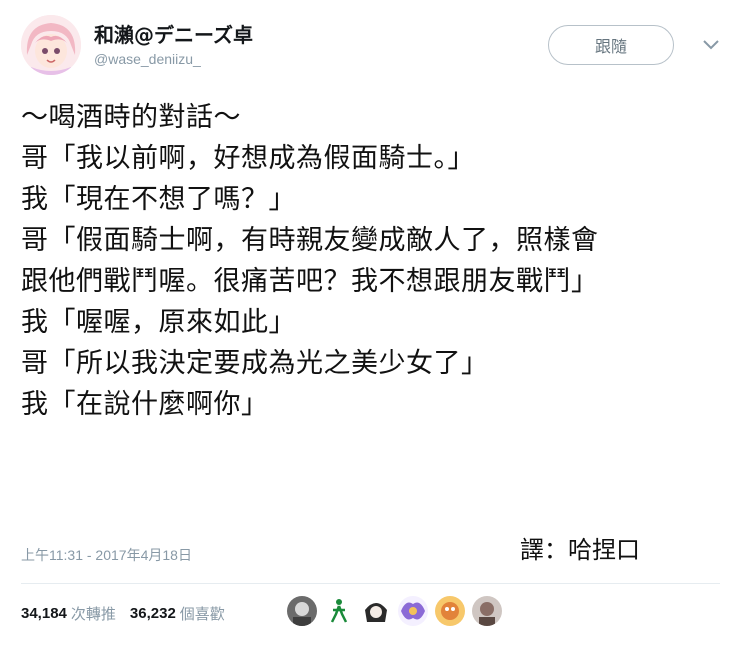 This screenshot has height=654, width=736. What do you see at coordinates (44, 613) in the screenshot?
I see `retweets-count: 34,184` at bounding box center [44, 613].